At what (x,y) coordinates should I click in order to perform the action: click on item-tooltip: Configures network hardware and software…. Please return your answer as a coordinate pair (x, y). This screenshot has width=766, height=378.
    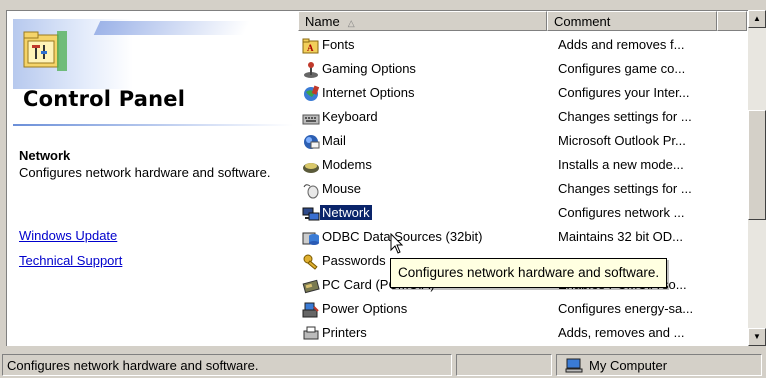
    Looking at the image, I should click on (529, 273).